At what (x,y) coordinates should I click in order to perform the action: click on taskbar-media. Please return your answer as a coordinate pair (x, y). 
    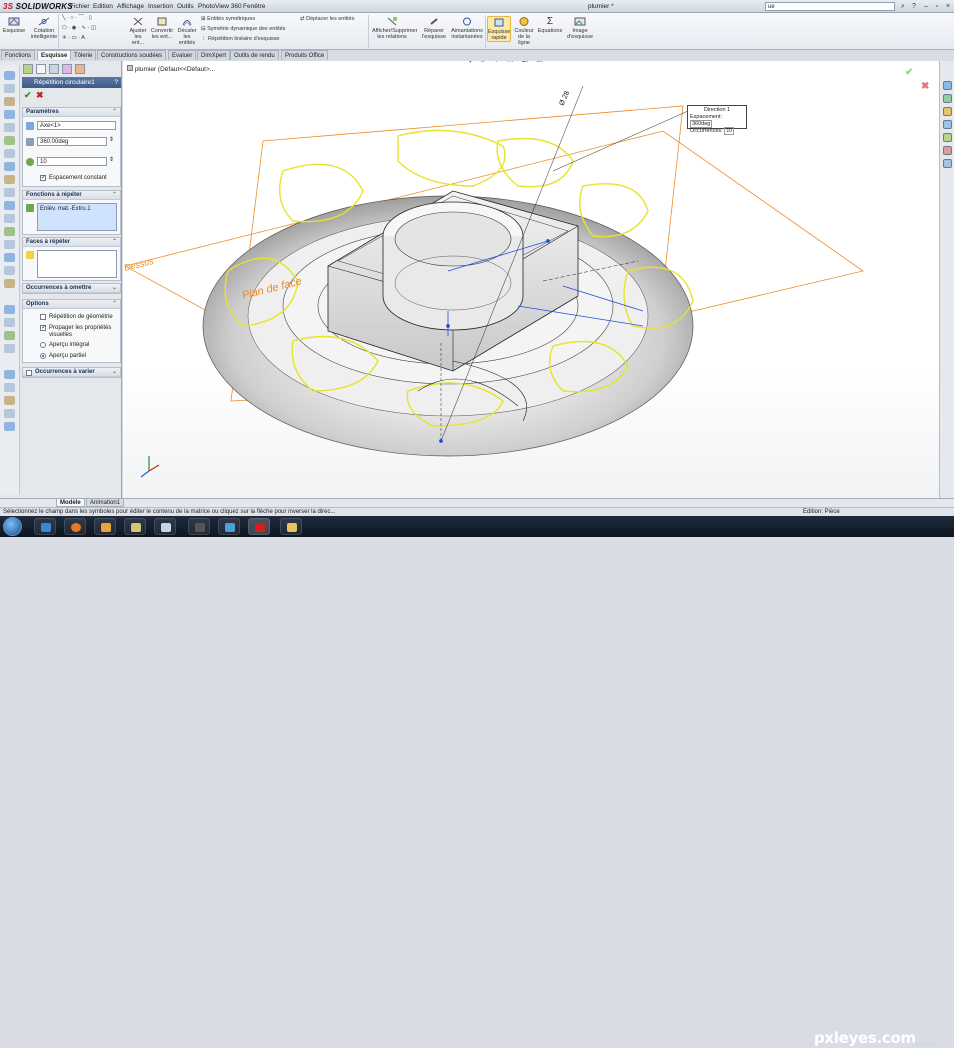
    Looking at the image, I should click on (105, 526).